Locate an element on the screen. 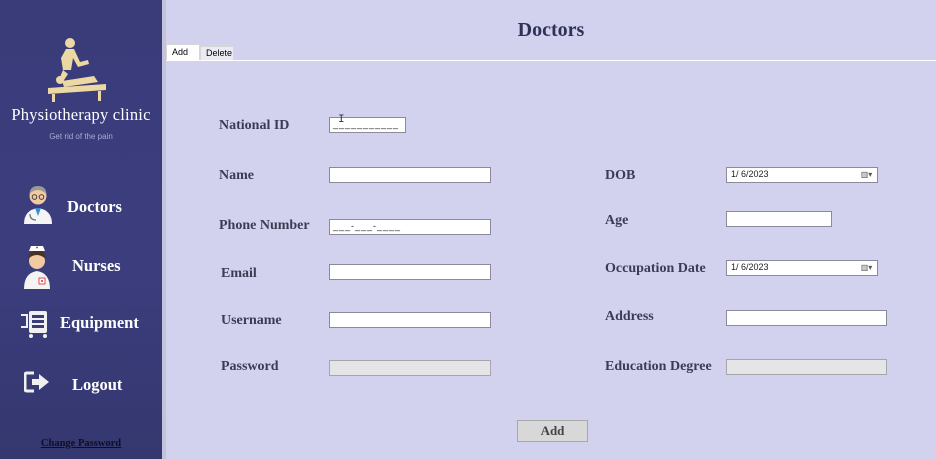 This screenshot has width=936, height=459. age-field is located at coordinates (779, 219).